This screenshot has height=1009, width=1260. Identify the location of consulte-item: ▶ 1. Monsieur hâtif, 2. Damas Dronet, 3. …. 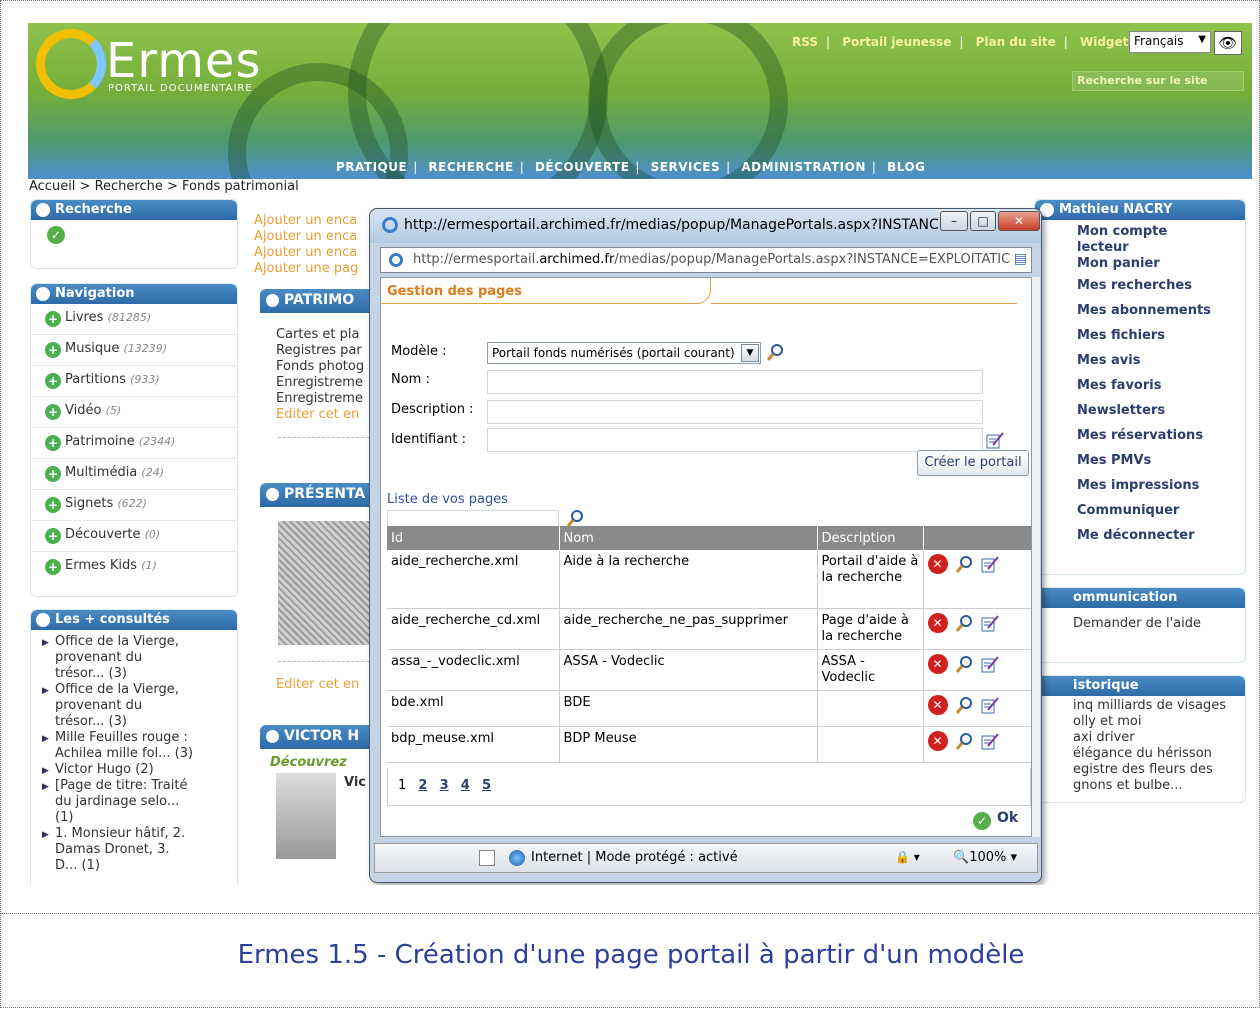
(116, 850).